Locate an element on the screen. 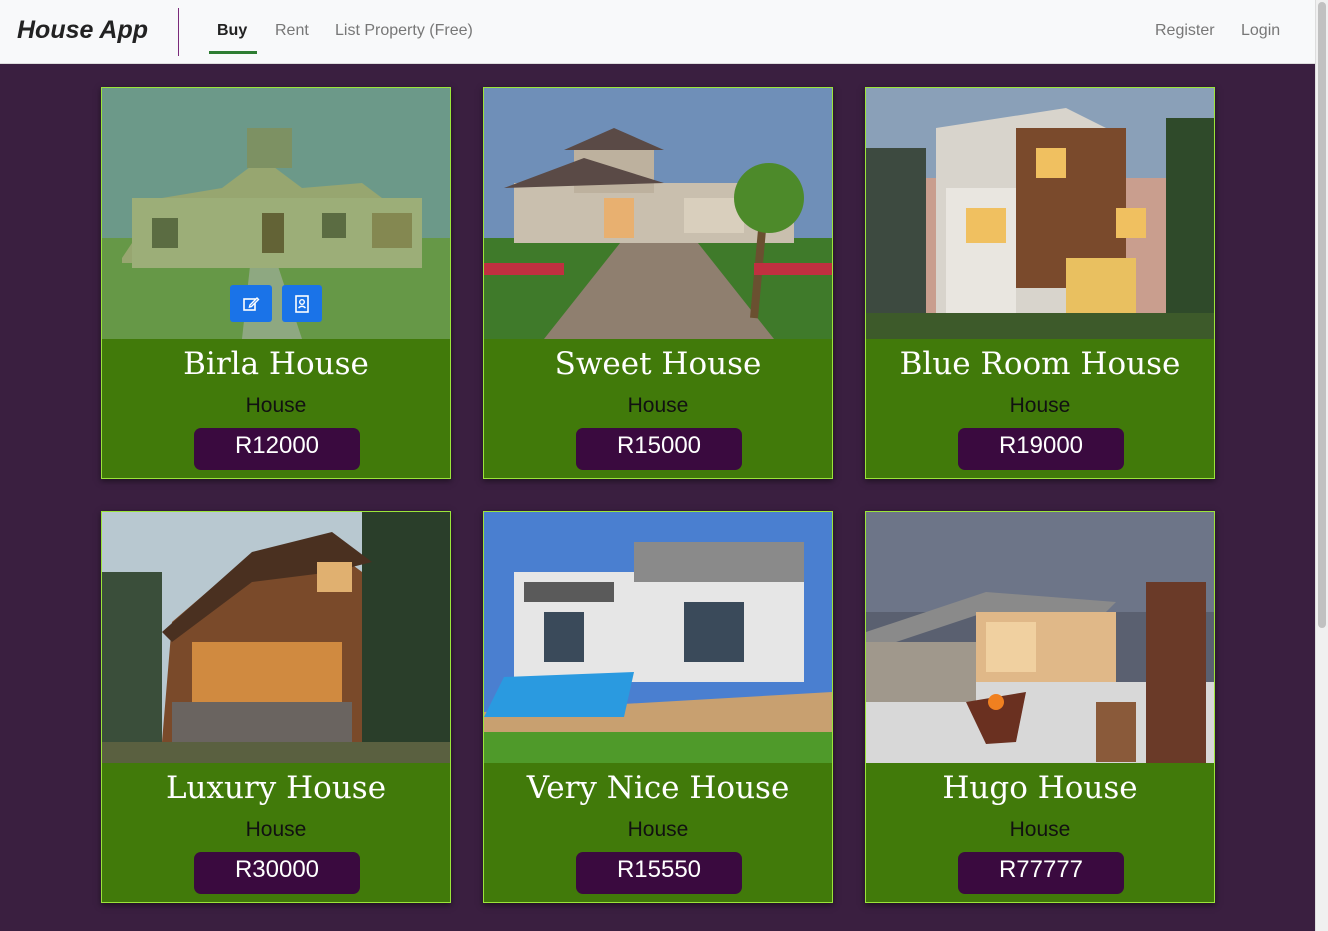 The image size is (1328, 931). listing-card: Luxury House House R30000 is located at coordinates (276, 707).